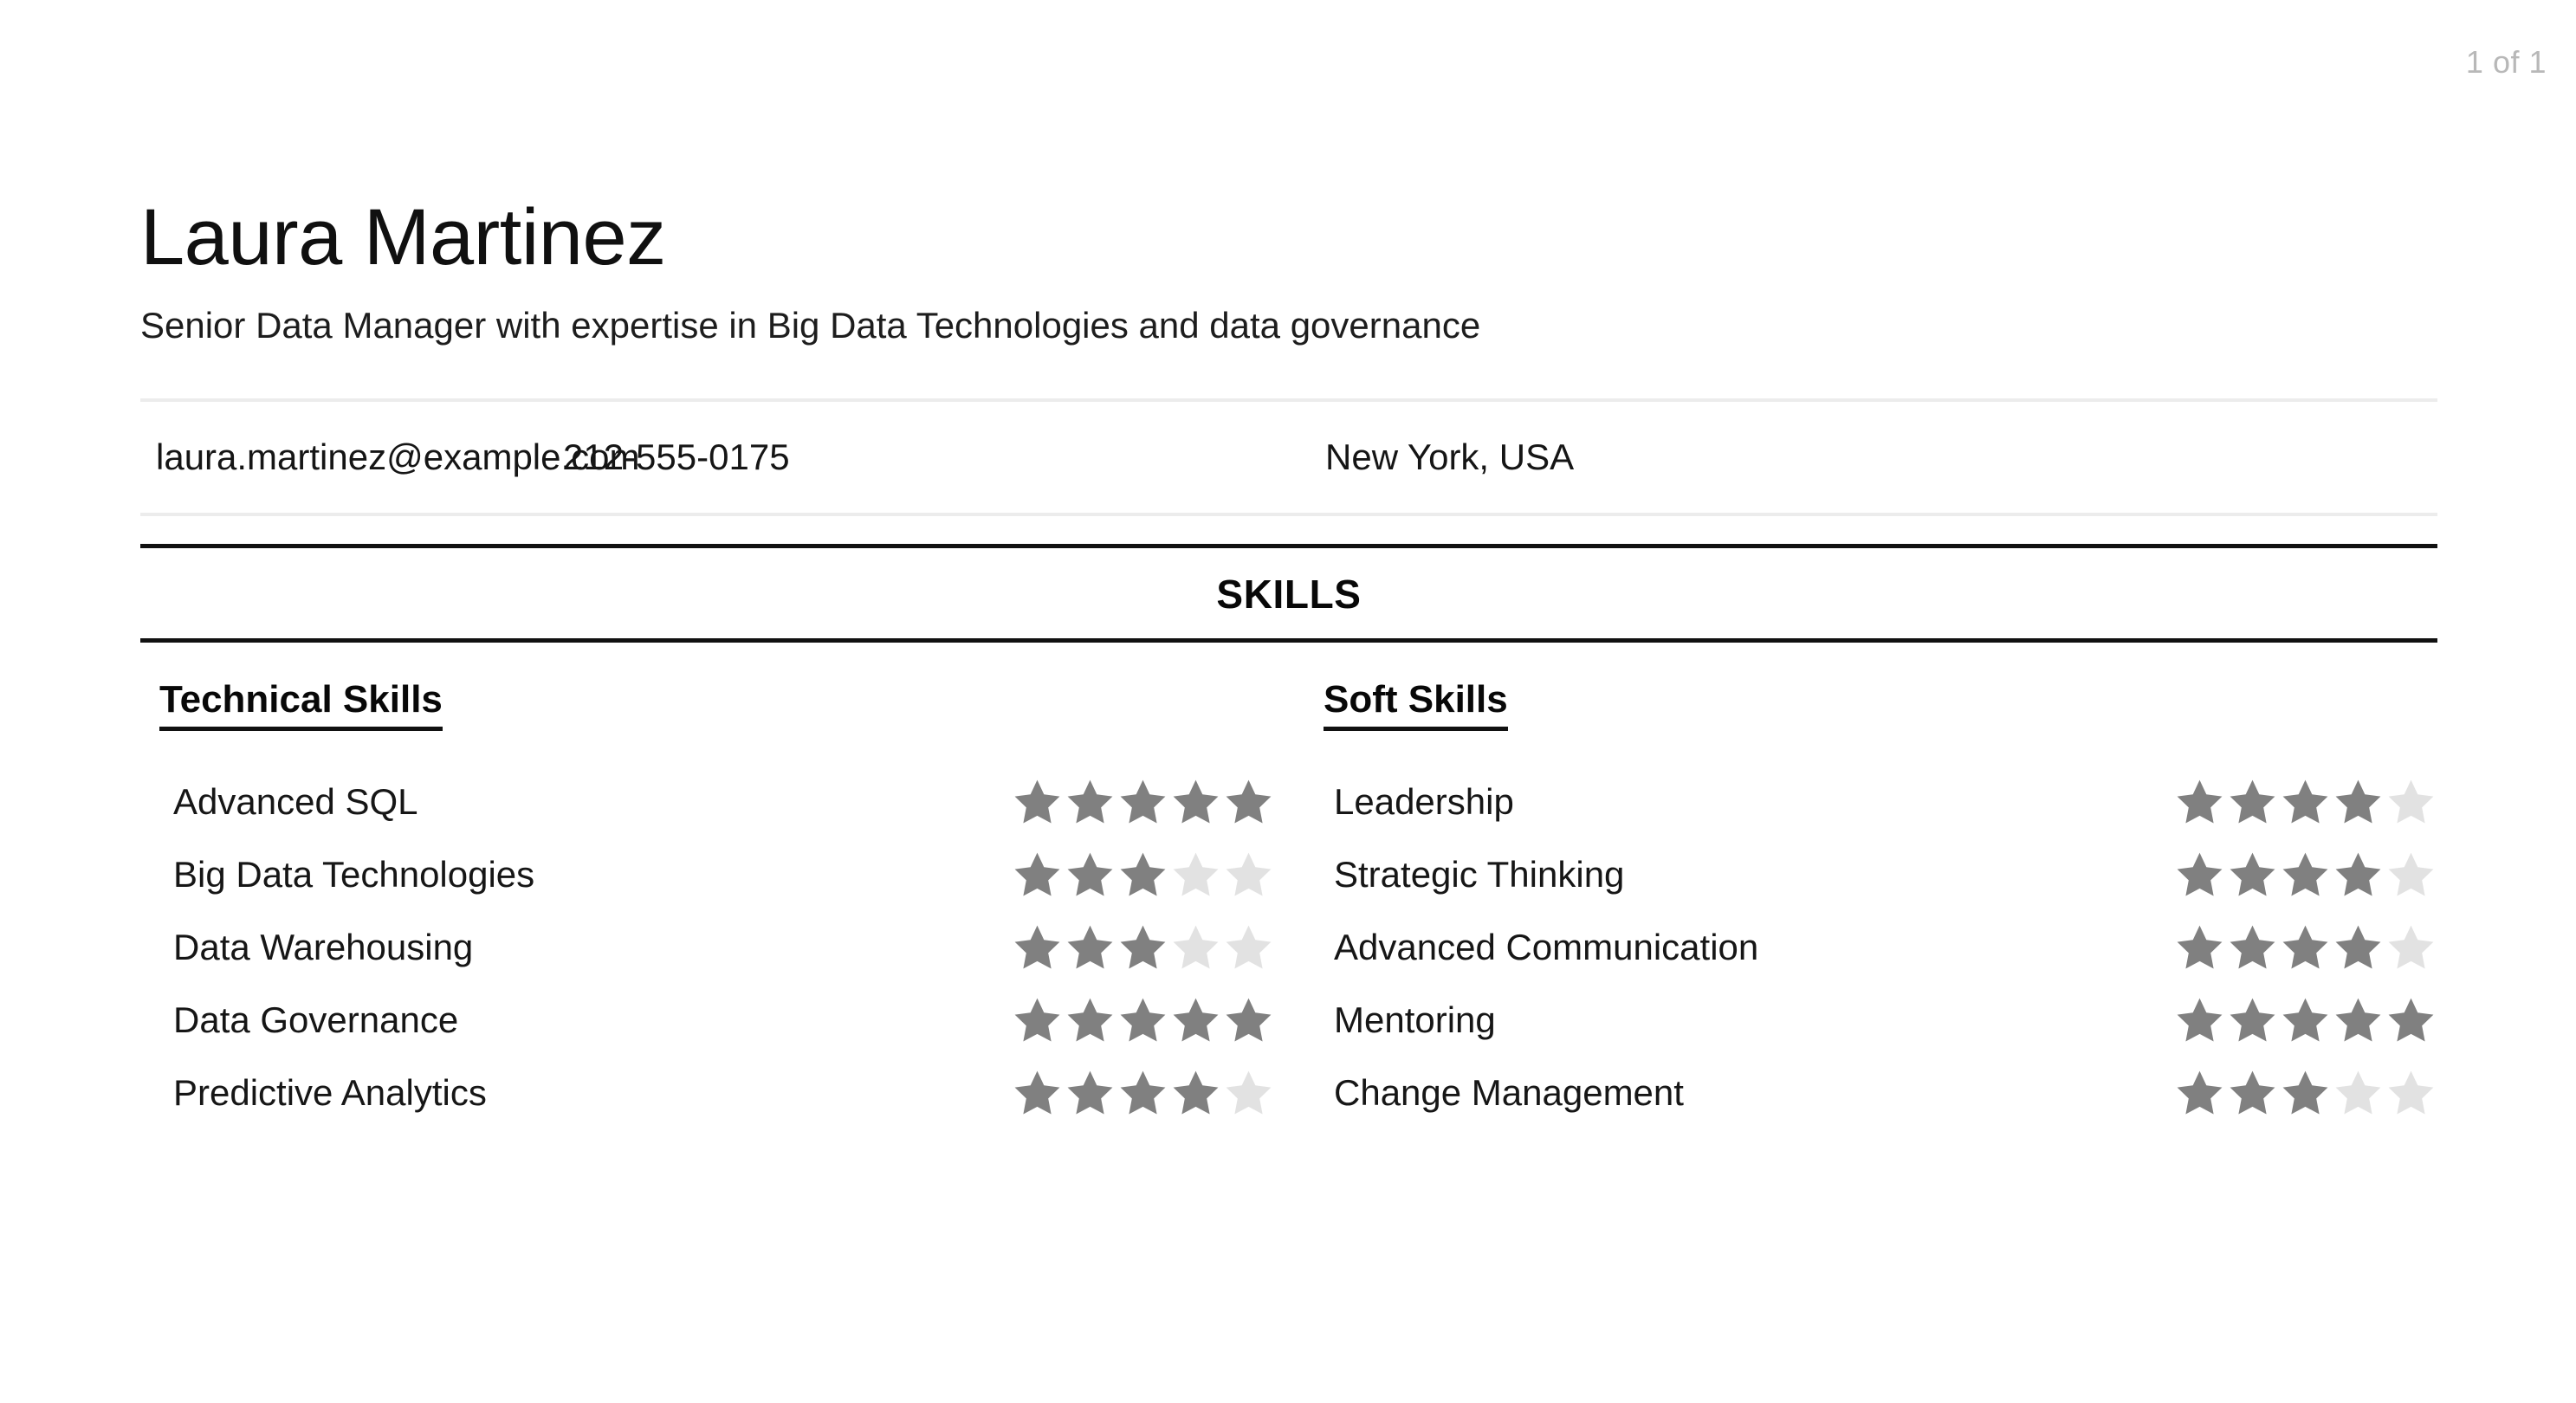 The height and width of the screenshot is (1403, 2576). I want to click on contact-email: laura.martinez@example.com, so click(398, 457).